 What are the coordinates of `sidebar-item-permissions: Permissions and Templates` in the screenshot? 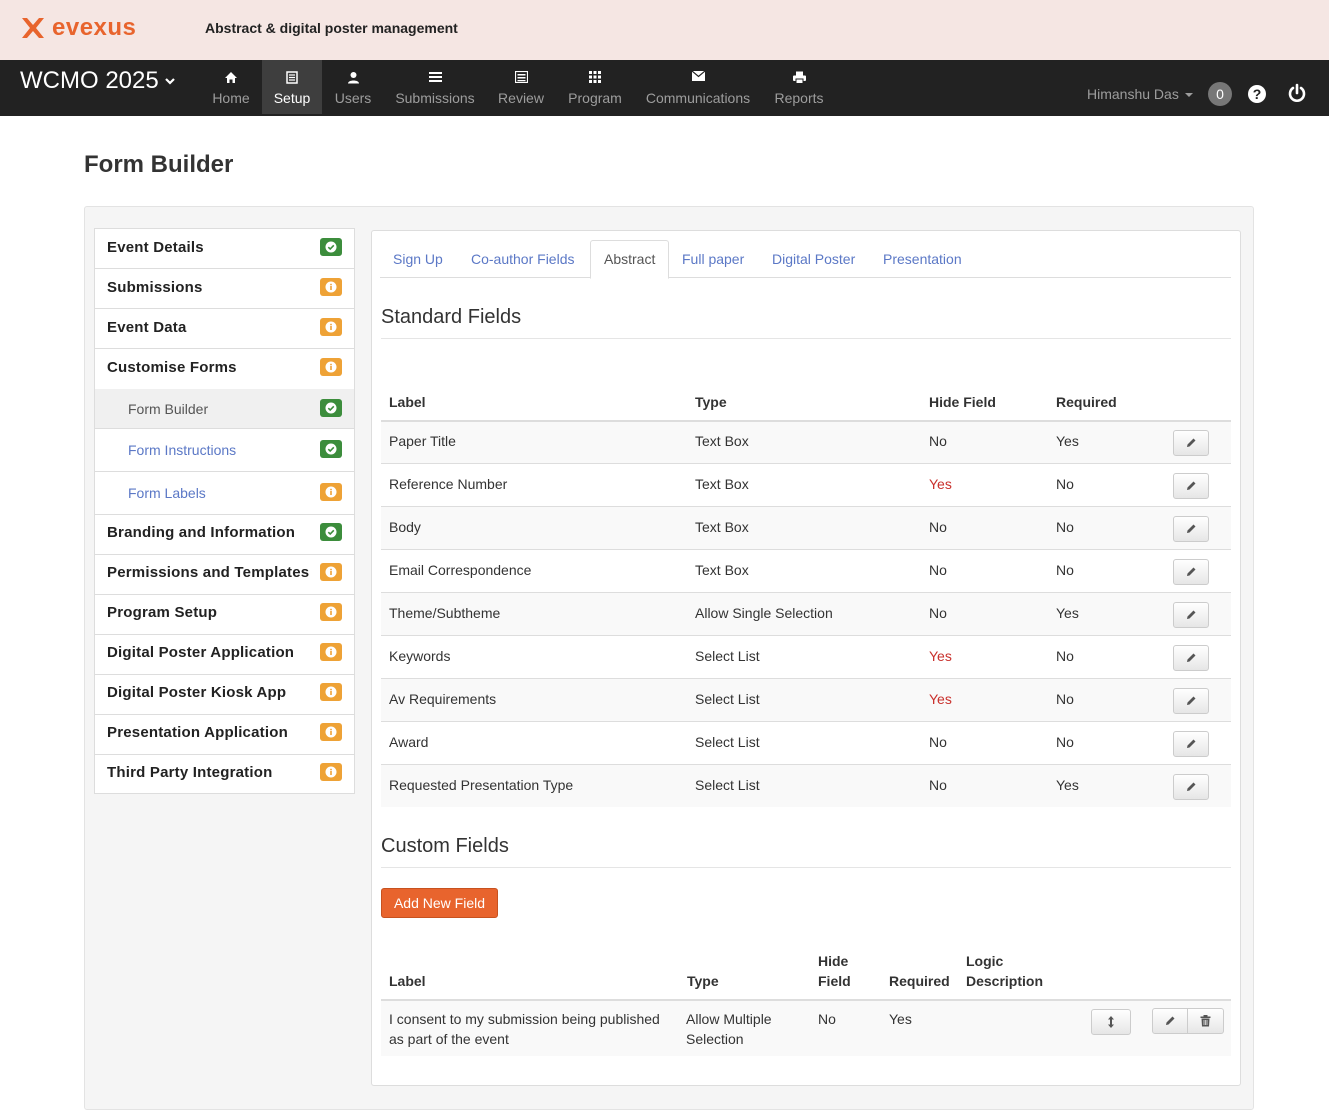 It's located at (224, 575).